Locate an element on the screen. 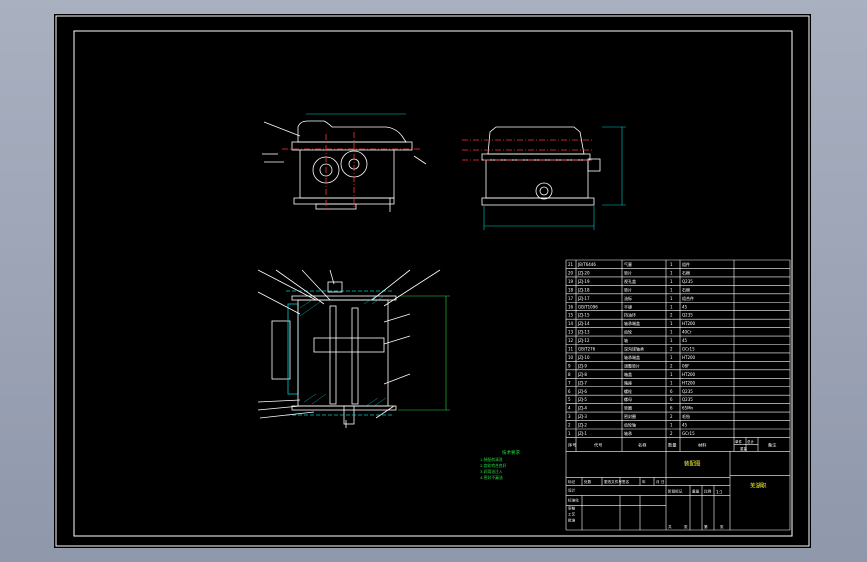 This screenshot has height=562, width=867. bom-cell-code: JZJ-1 is located at coordinates (582, 433).